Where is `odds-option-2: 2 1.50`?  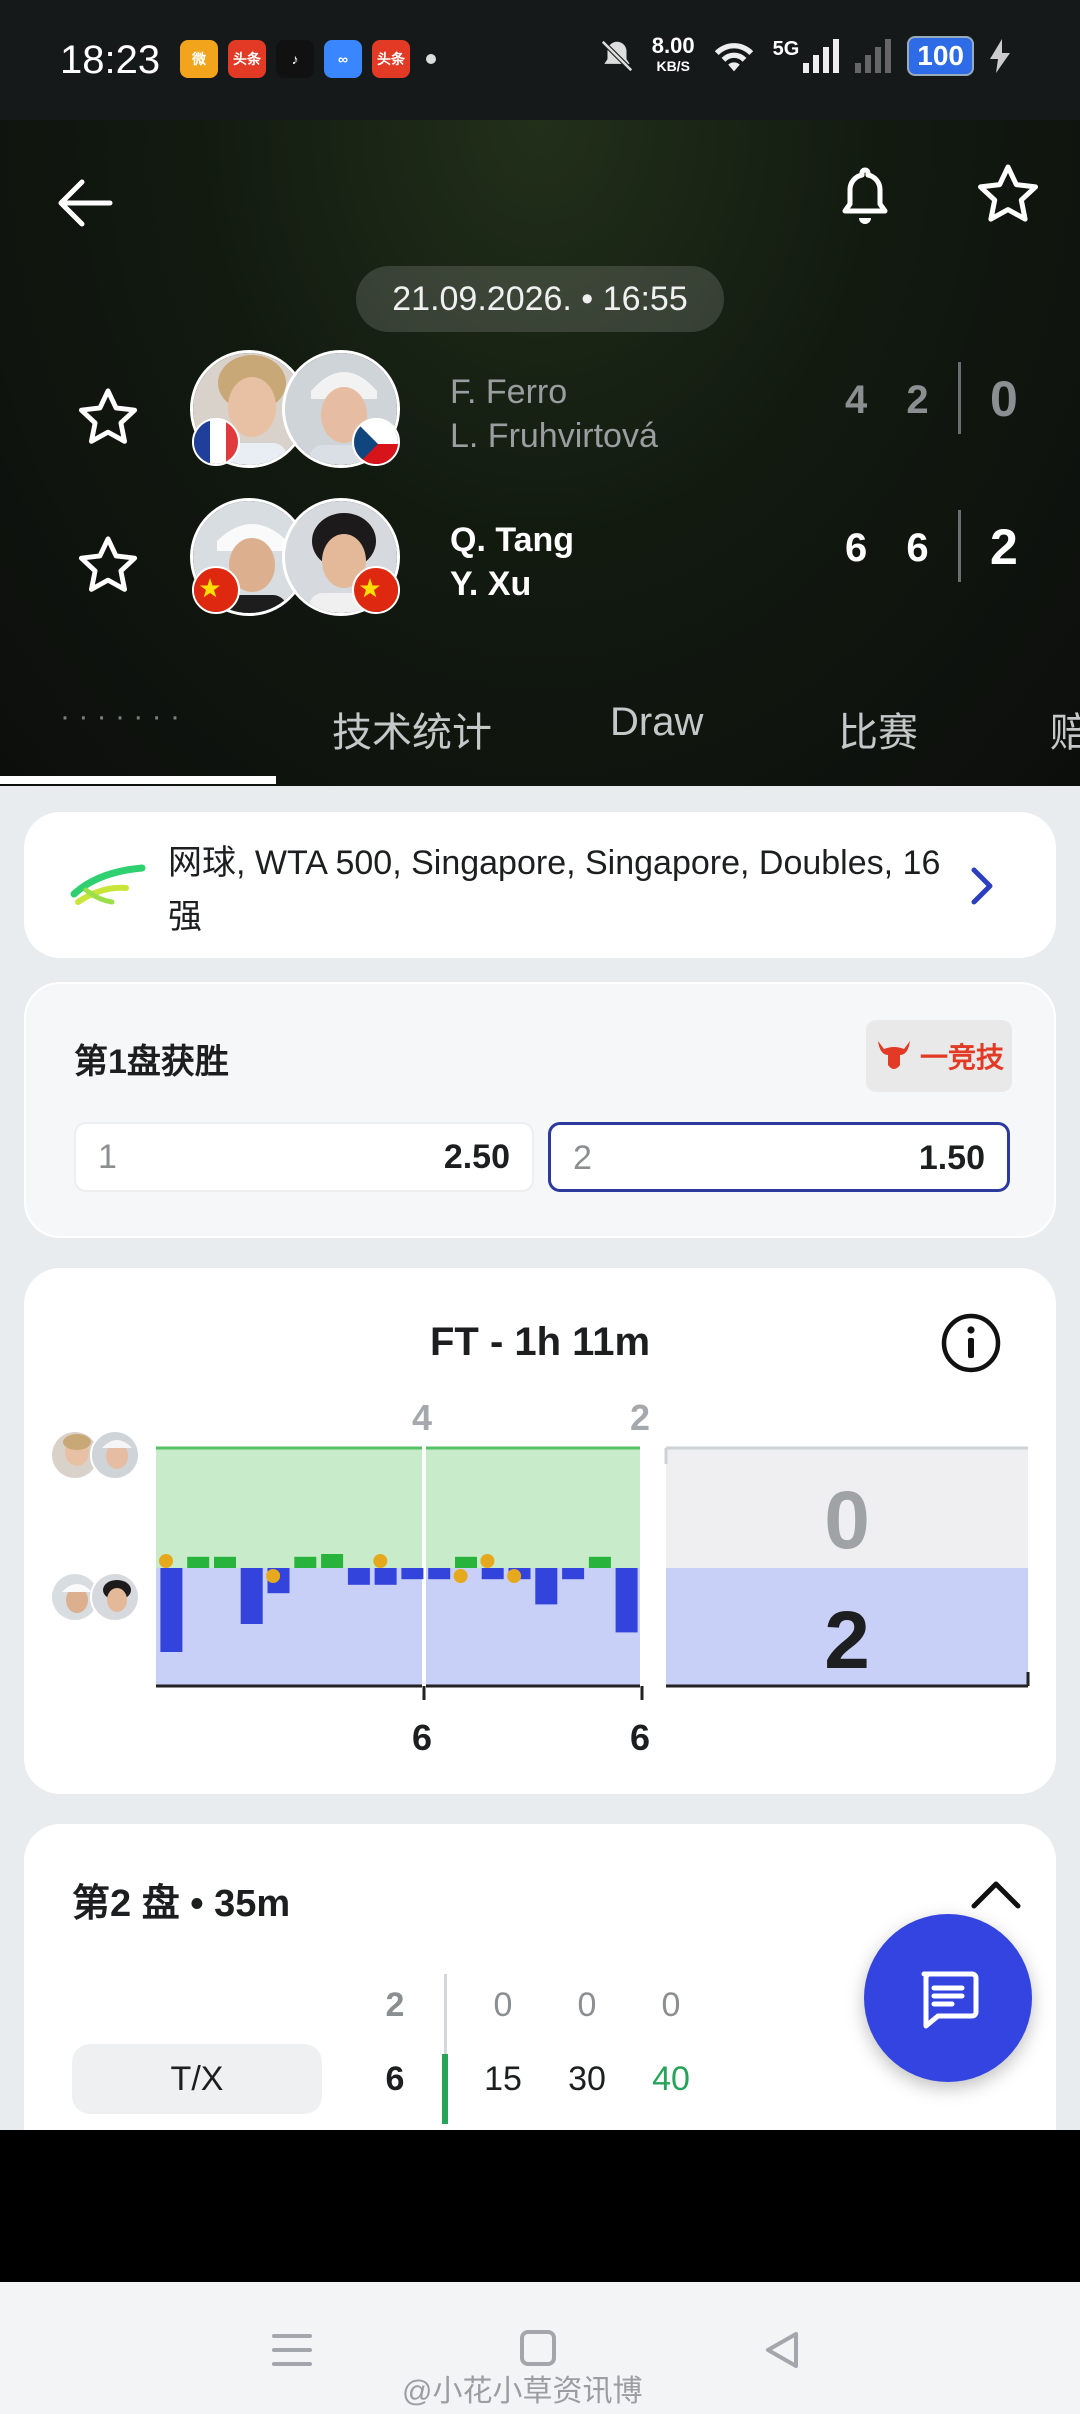
odds-option-2: 2 1.50 is located at coordinates (779, 1157).